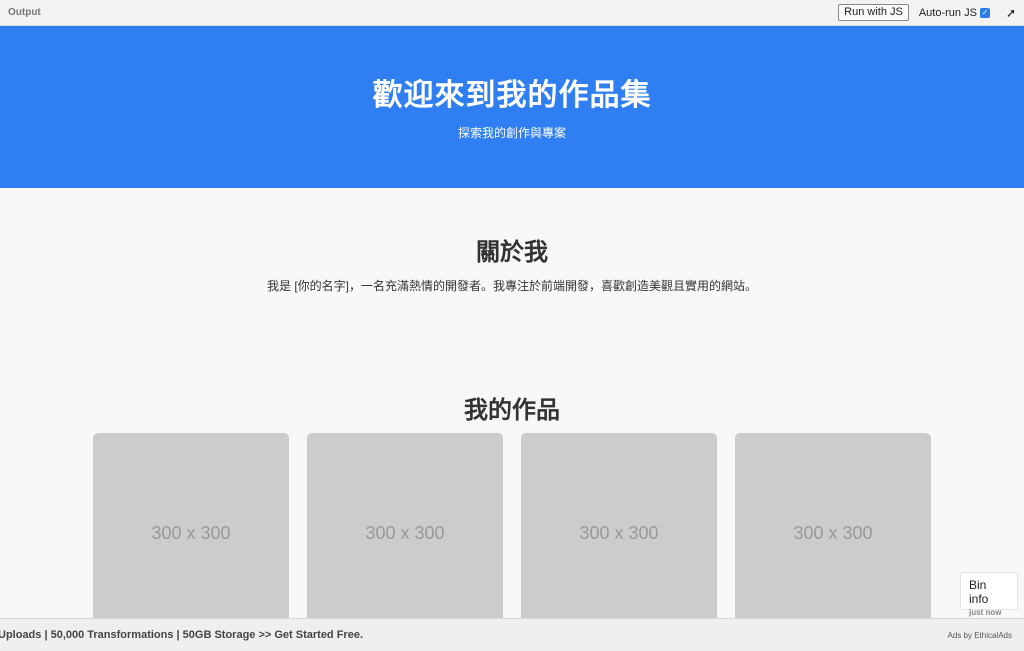 The width and height of the screenshot is (1024, 651). Describe the element at coordinates (985, 612) in the screenshot. I see `bin-info-time: just now` at that location.